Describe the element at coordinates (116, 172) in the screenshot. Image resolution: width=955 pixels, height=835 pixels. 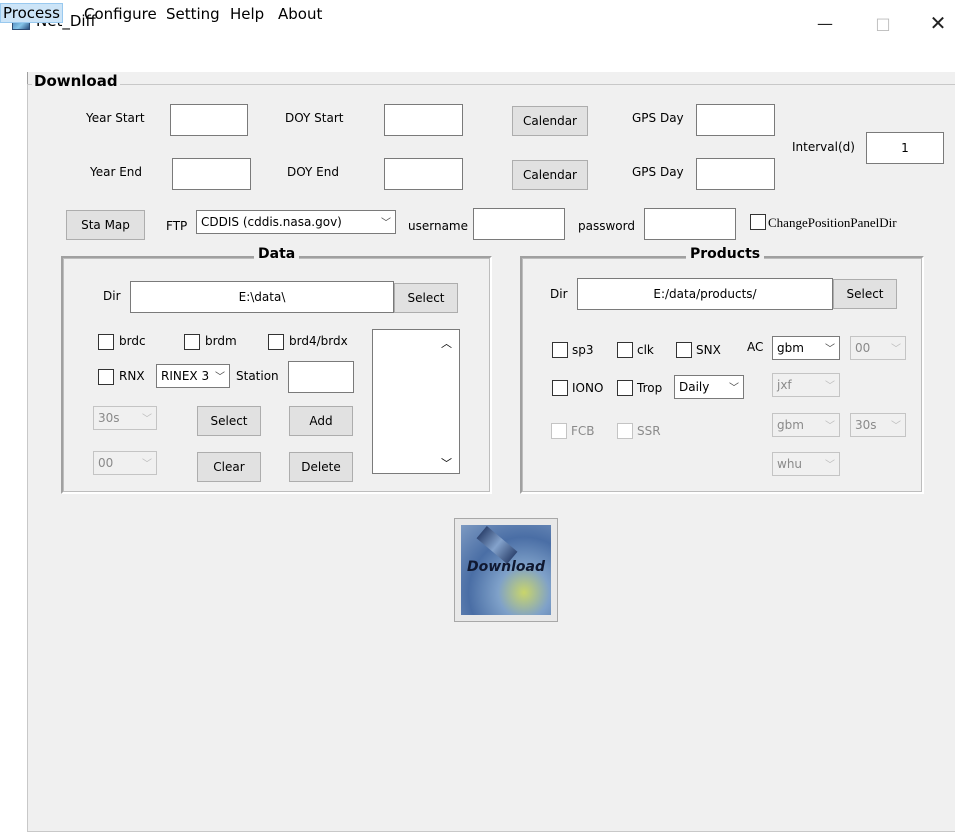
I see `year-end-label: Year End` at that location.